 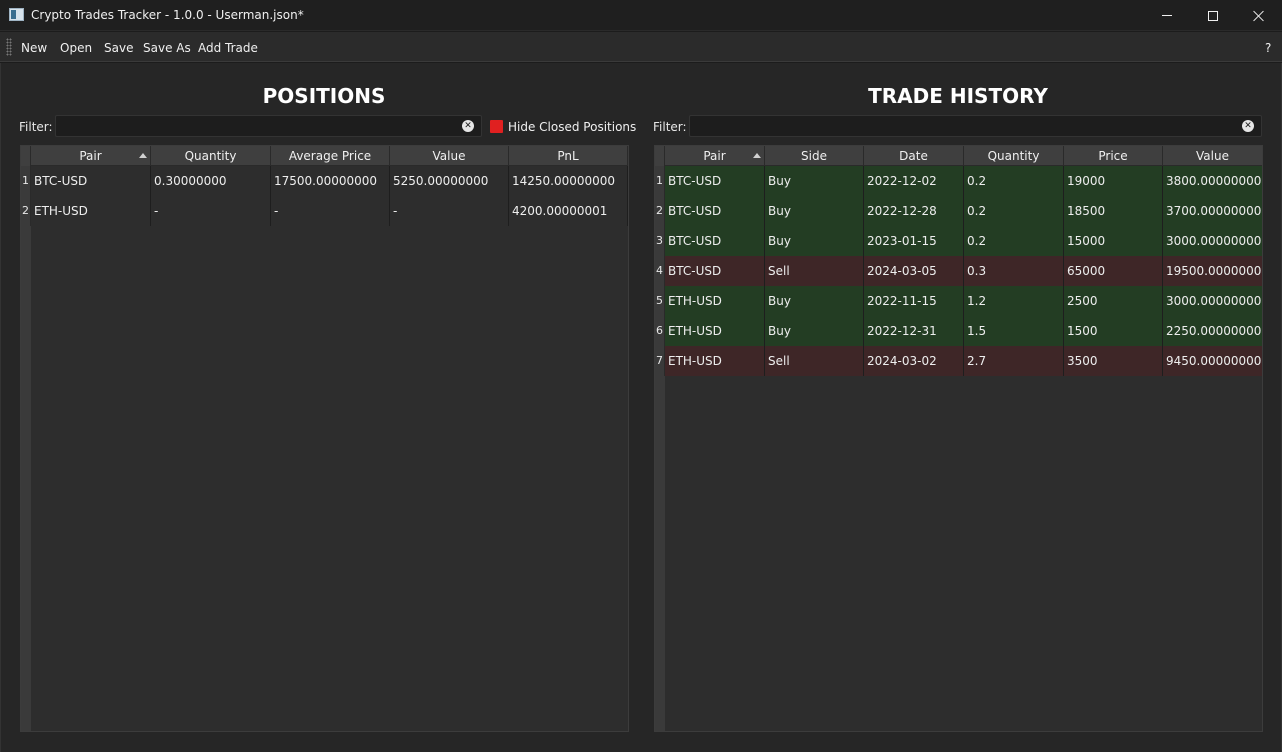 What do you see at coordinates (1212, 211) in the screenshot?
I see `cell-value: 3700.00000000` at bounding box center [1212, 211].